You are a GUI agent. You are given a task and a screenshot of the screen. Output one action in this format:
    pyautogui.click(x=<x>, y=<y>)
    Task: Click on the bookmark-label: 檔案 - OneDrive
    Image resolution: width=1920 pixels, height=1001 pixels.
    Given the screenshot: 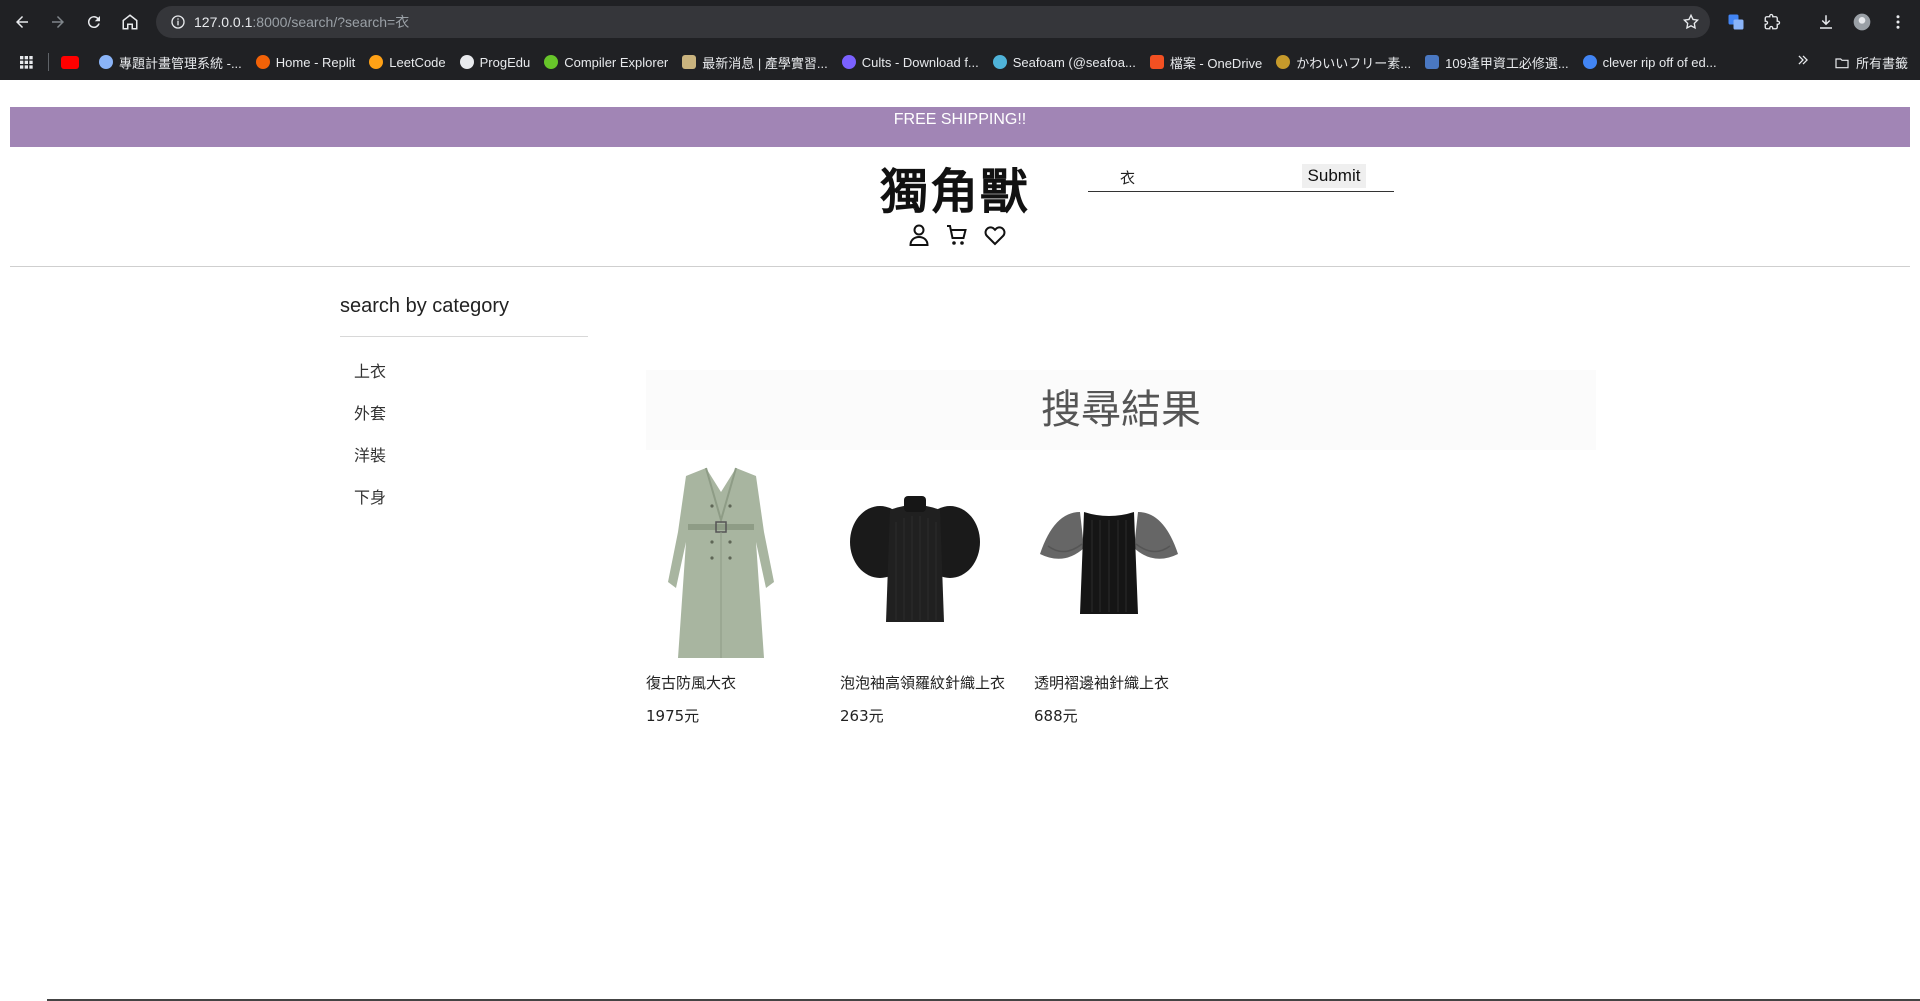 What is the action you would take?
    pyautogui.click(x=1216, y=63)
    